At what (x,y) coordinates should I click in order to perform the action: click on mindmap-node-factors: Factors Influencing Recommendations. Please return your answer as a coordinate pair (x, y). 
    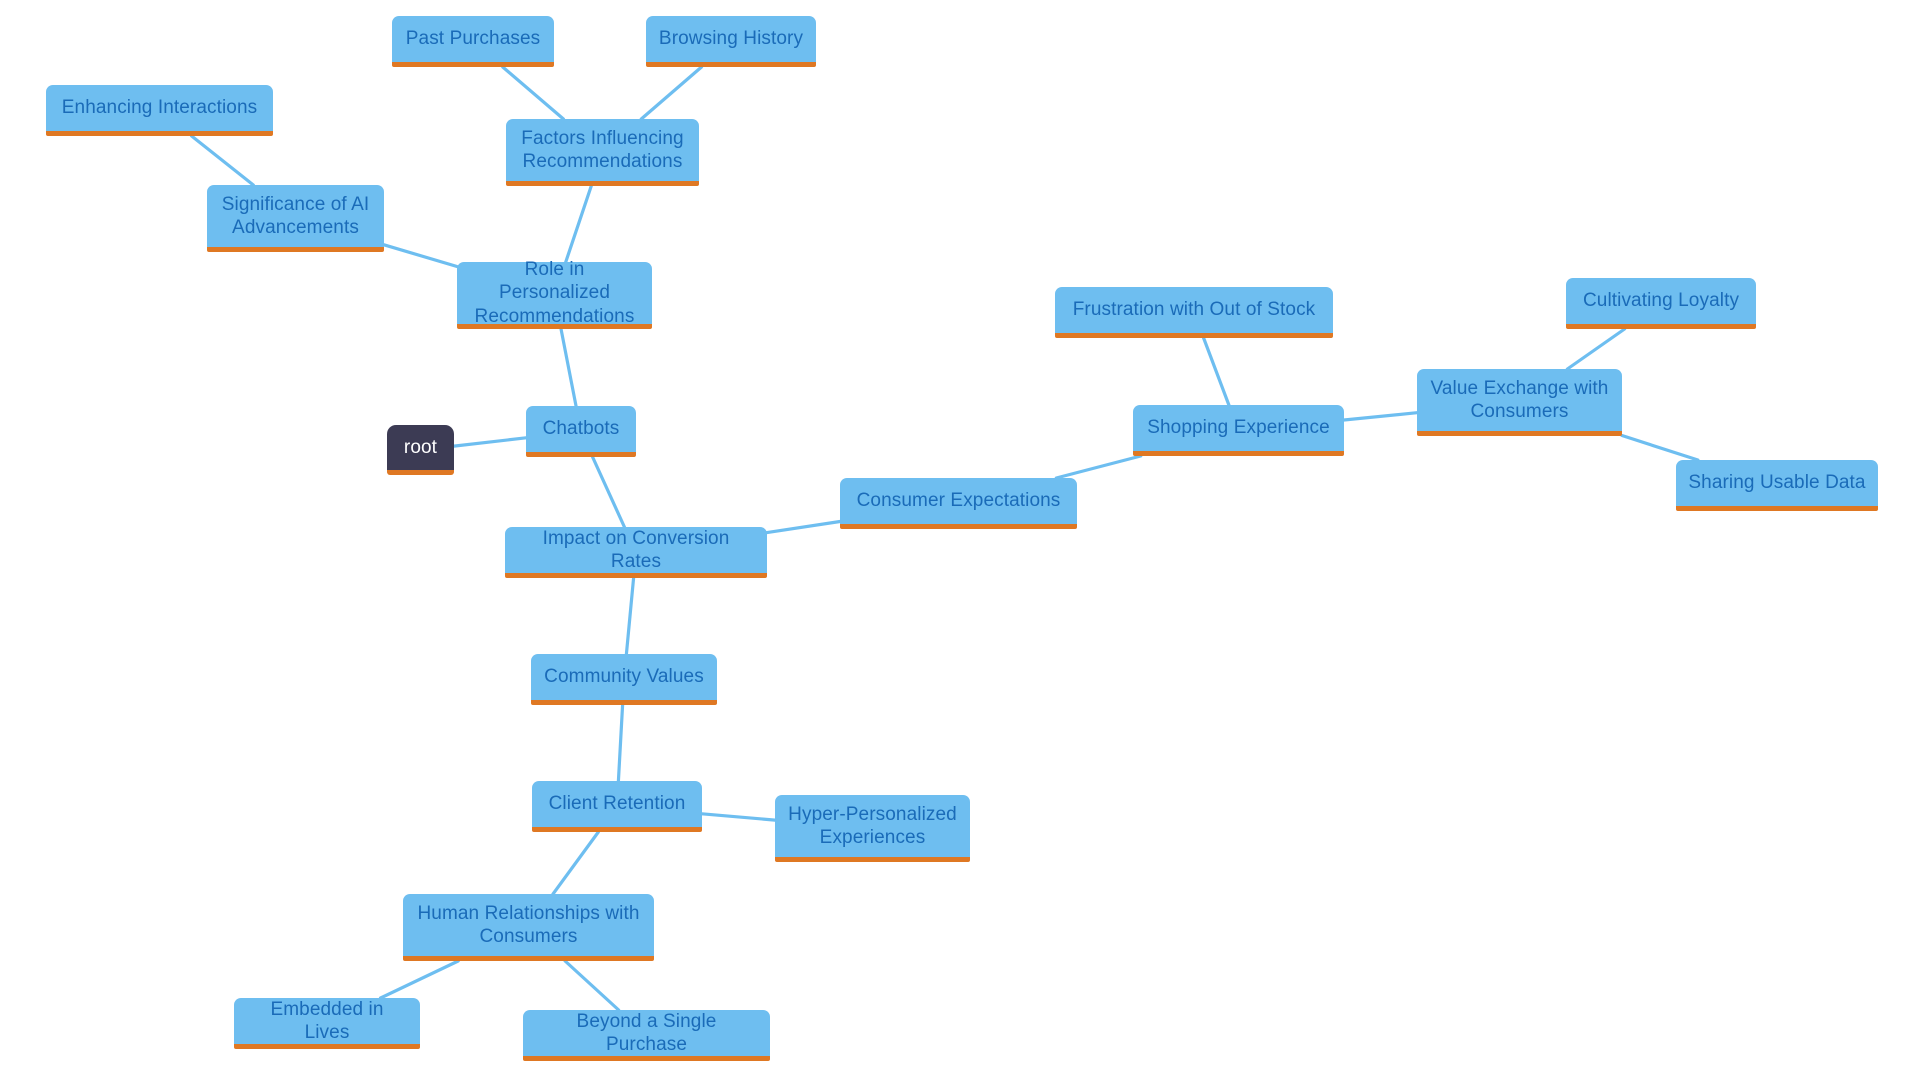
    Looking at the image, I should click on (602, 152).